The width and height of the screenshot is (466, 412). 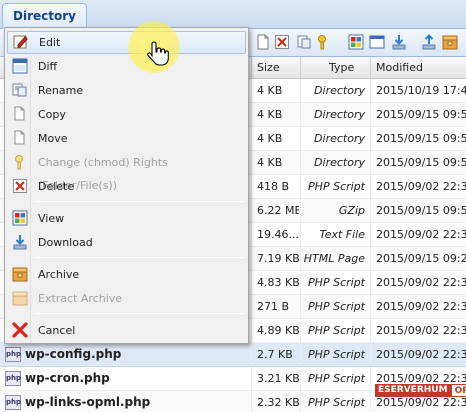 I want to click on file-name: wp-links-opml.php, so click(x=88, y=402).